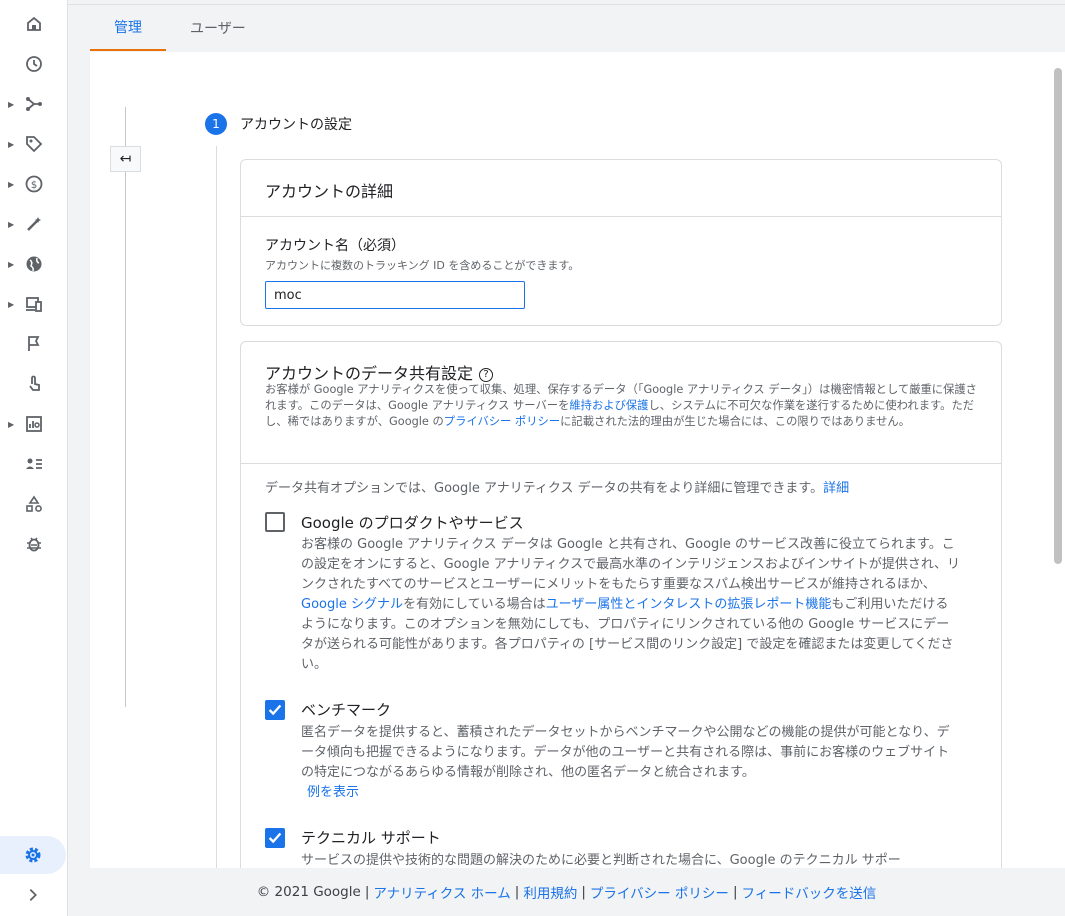  What do you see at coordinates (34, 264) in the screenshot?
I see `globe-icon` at bounding box center [34, 264].